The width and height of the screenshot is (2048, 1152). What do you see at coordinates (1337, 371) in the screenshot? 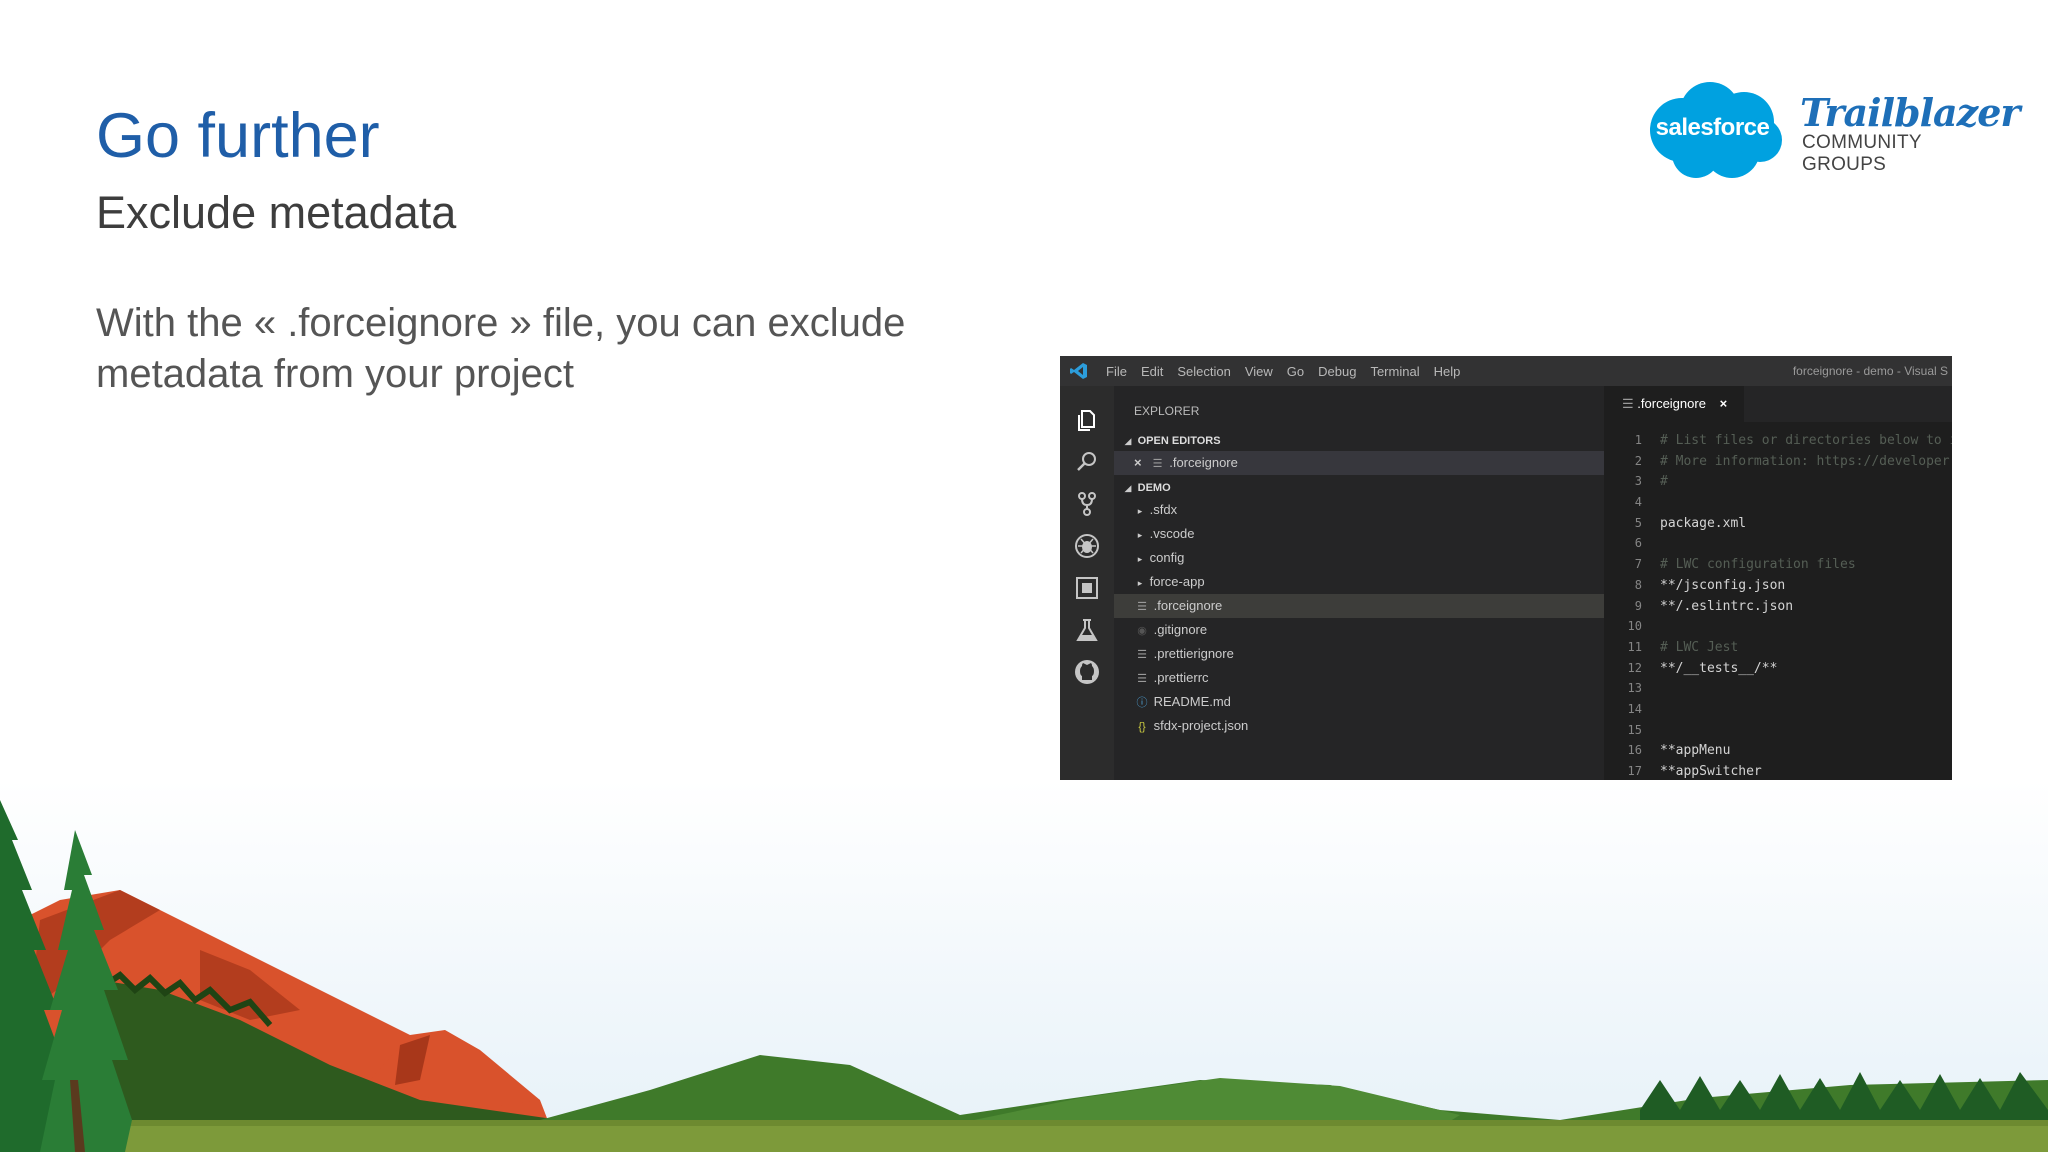
I see `menu-item-debug: Debug` at bounding box center [1337, 371].